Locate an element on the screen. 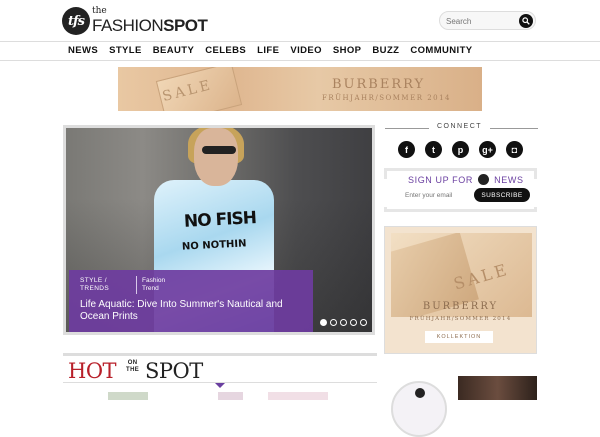  nav-item-news: NEWS is located at coordinates (83, 50).